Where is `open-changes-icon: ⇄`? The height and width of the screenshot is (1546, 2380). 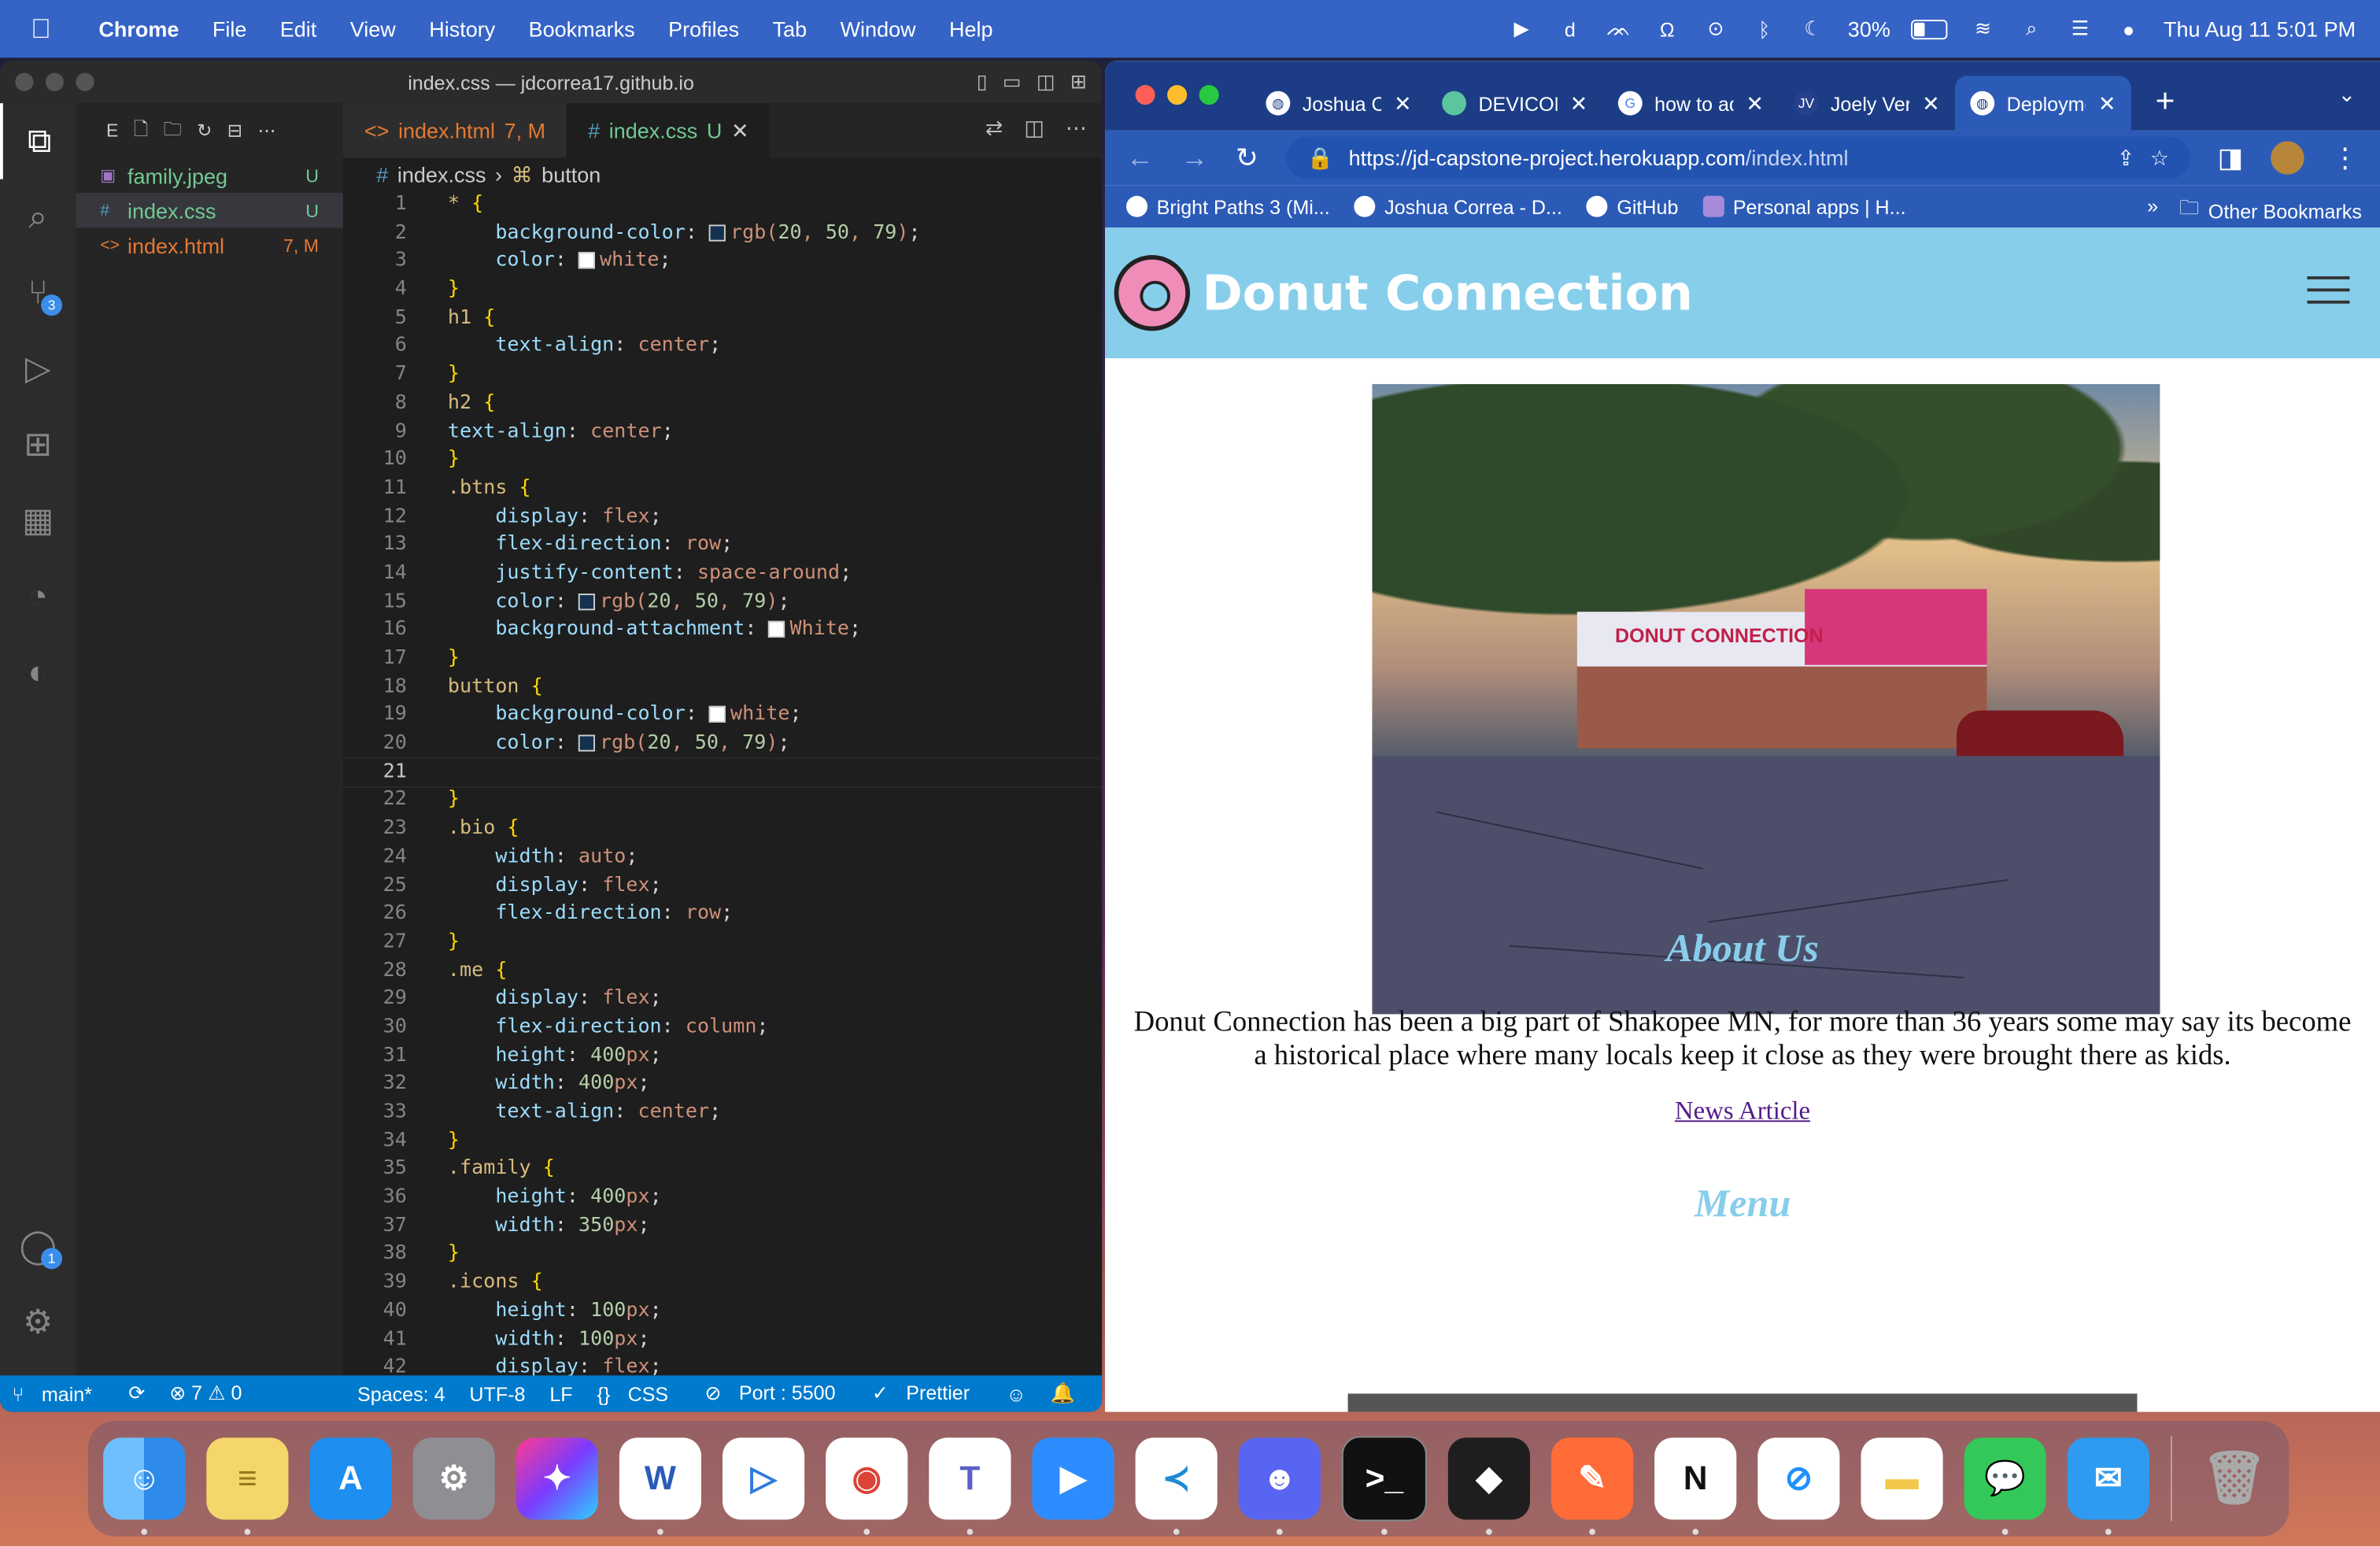 open-changes-icon: ⇄ is located at coordinates (994, 129).